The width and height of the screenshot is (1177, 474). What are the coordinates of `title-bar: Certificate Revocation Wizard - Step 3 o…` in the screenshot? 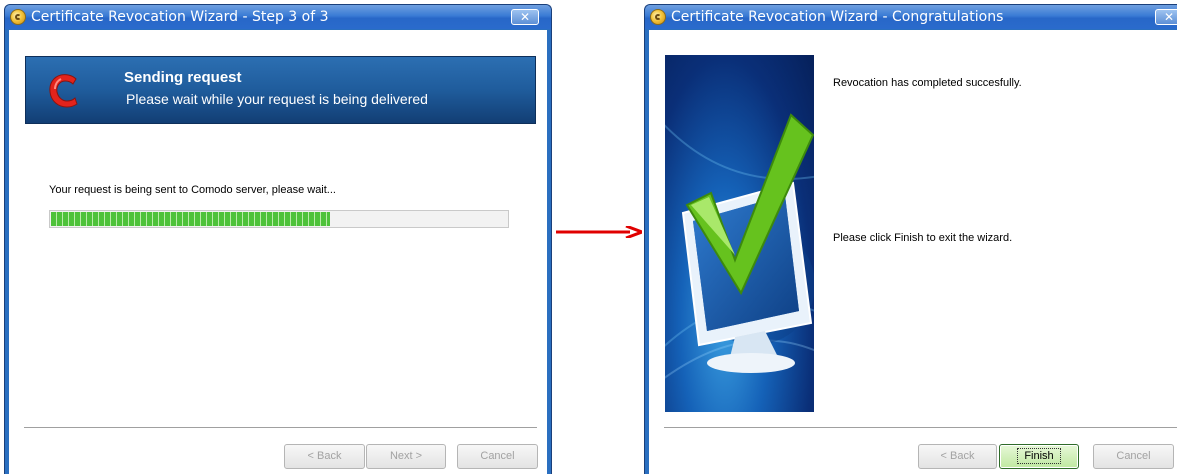 It's located at (278, 17).